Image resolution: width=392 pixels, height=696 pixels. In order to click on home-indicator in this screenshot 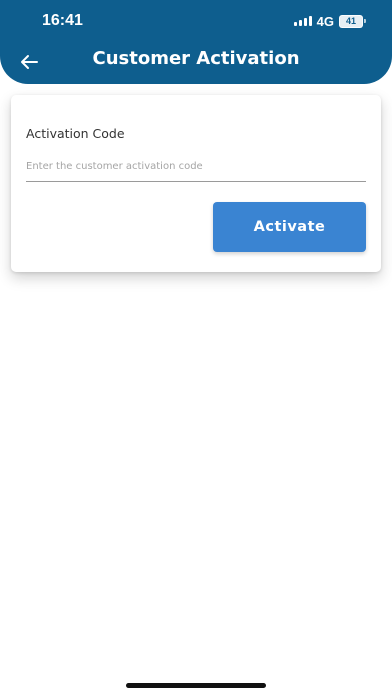, I will do `click(196, 685)`.